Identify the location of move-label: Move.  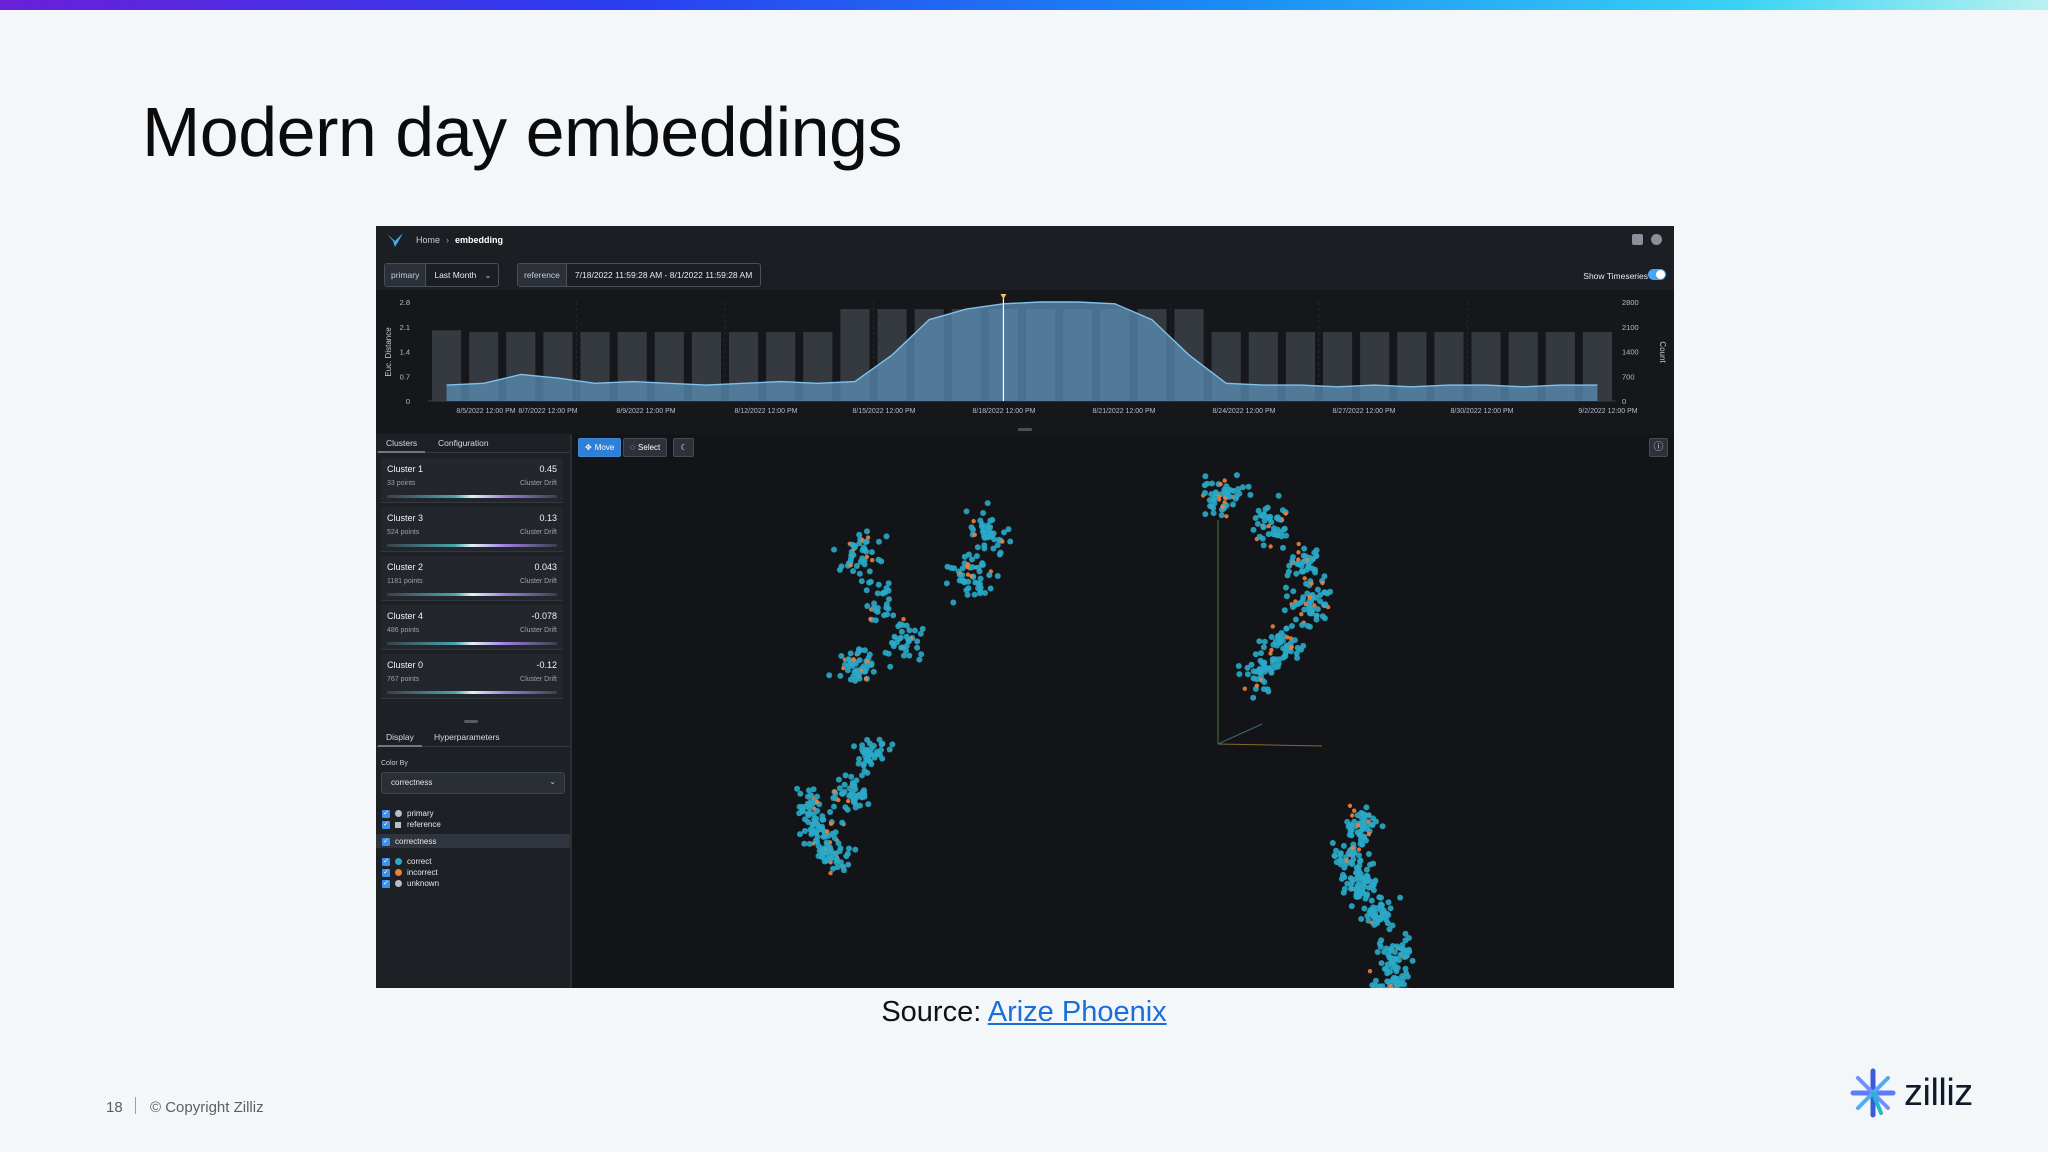
(604, 447).